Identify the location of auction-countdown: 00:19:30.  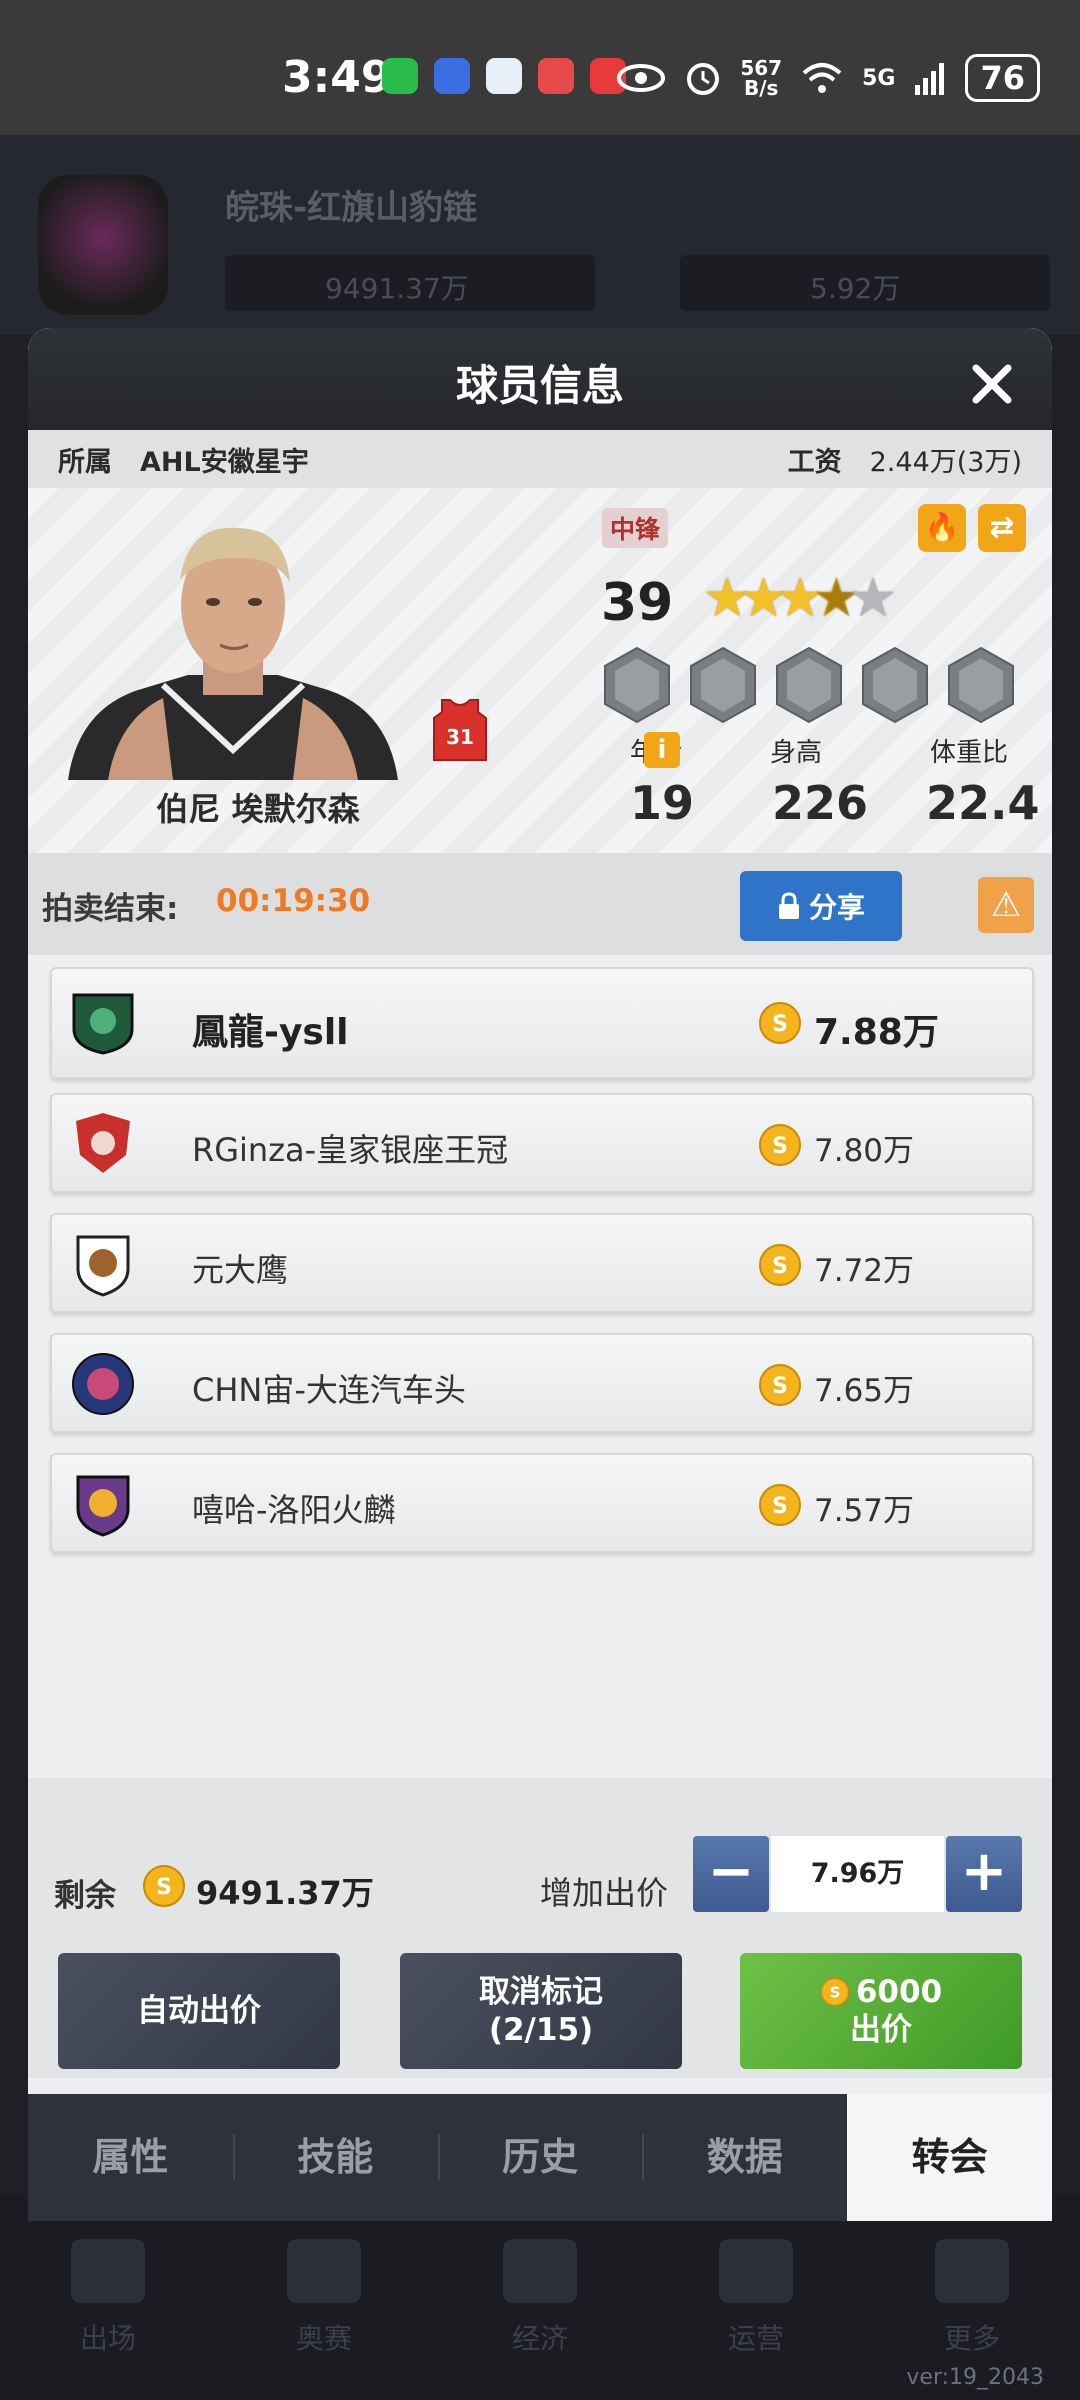
(293, 901).